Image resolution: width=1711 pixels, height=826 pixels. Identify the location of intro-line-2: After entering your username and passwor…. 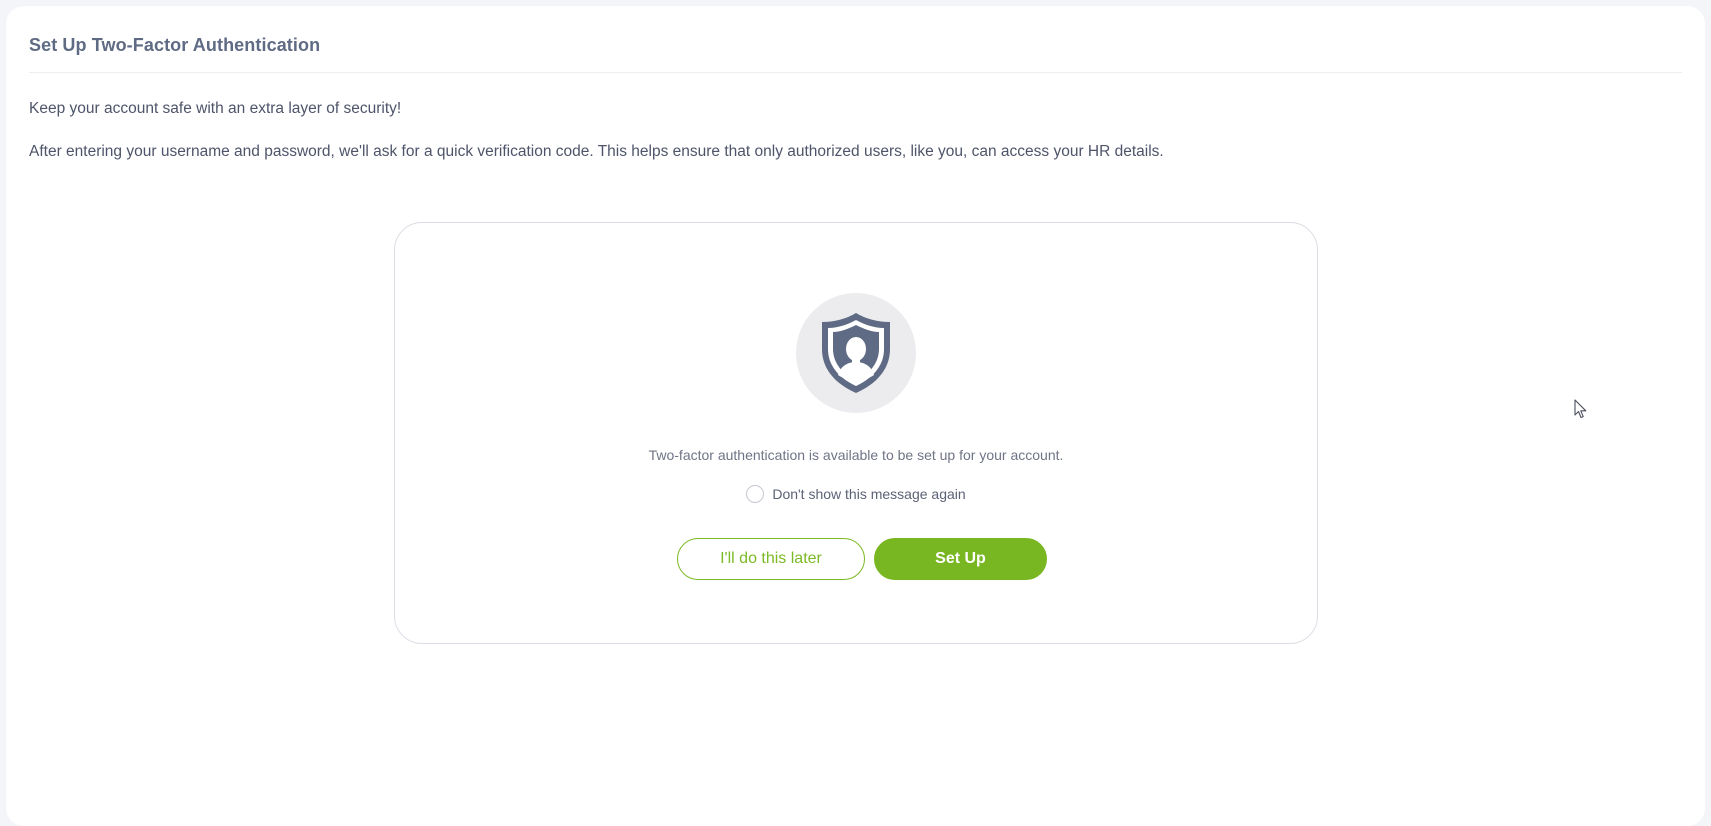
(596, 151).